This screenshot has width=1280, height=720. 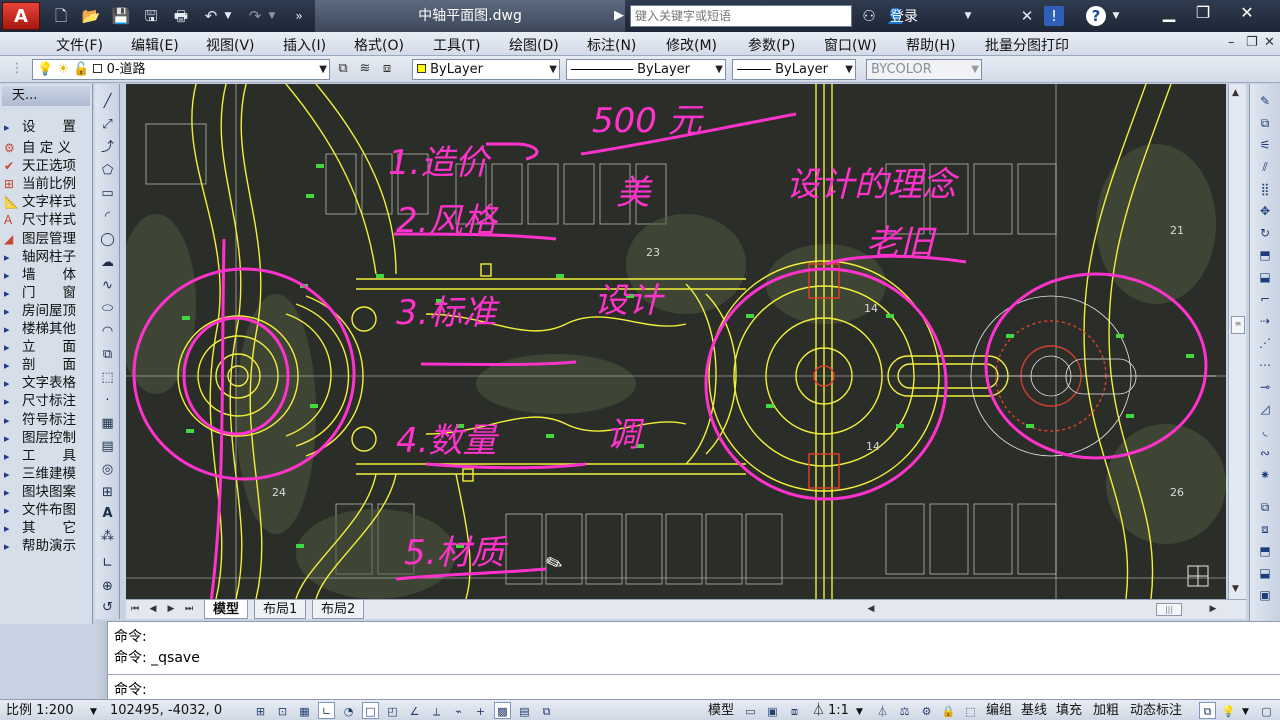 I want to click on vertical-scrollbar: ▲ ≡ ▼, so click(x=1237, y=341).